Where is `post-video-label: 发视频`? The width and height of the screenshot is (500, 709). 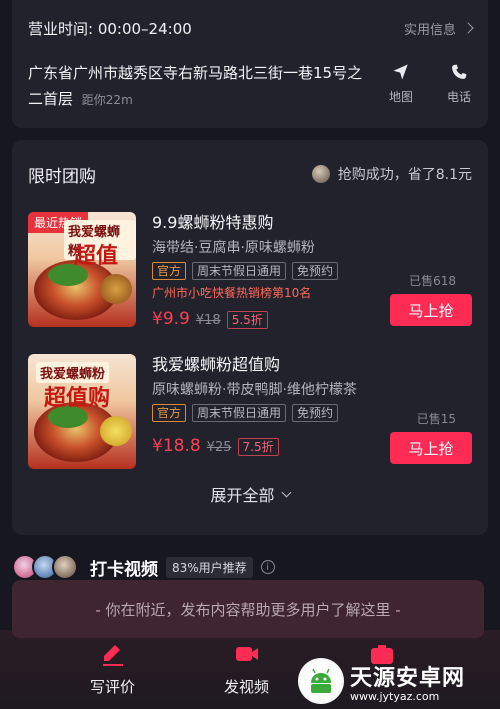
post-video-label: 发视频 is located at coordinates (247, 687).